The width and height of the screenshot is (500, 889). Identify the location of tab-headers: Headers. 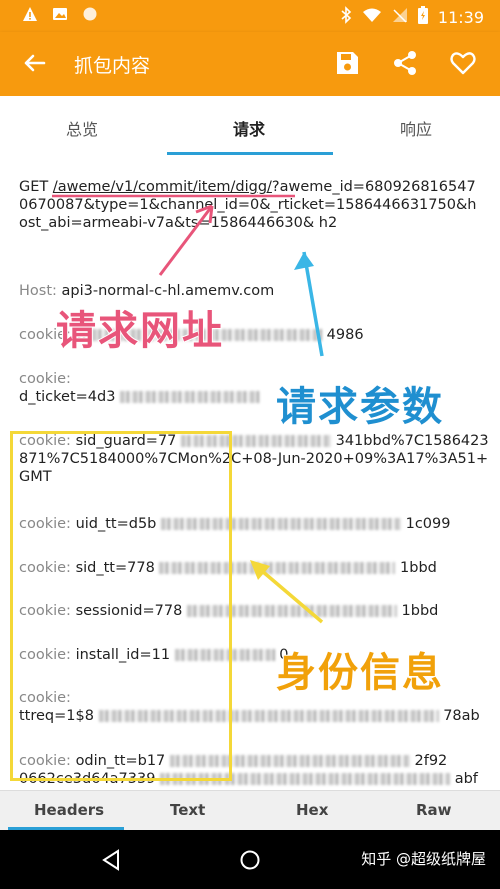
(69, 810).